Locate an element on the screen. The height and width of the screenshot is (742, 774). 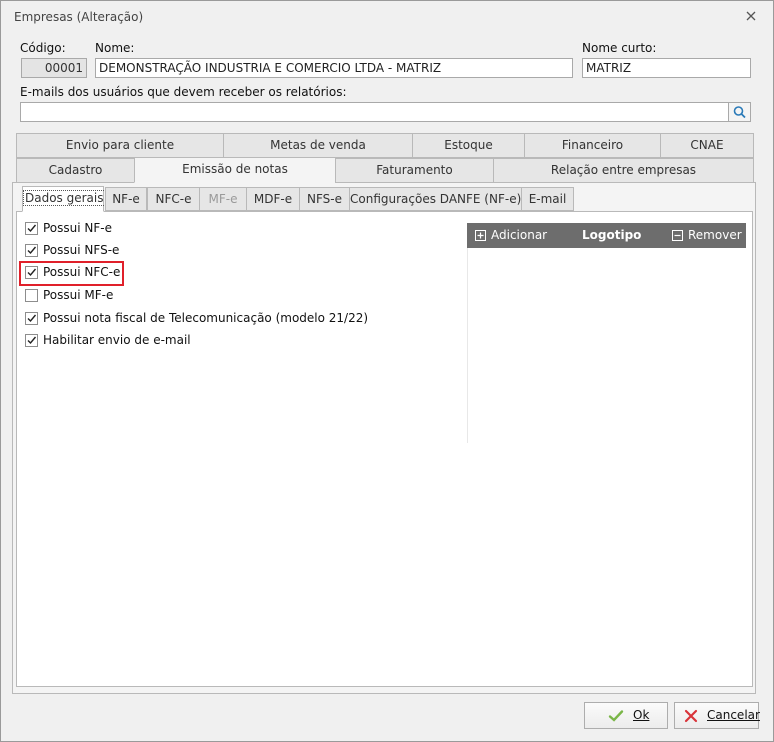
cancel-label: Cancelar is located at coordinates (733, 715).